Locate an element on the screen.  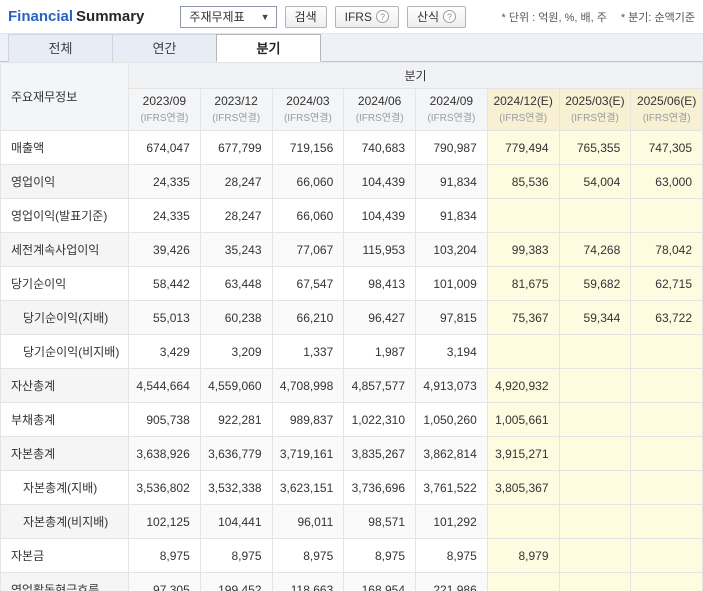
value-cell: 989,837 is located at coordinates (308, 419).